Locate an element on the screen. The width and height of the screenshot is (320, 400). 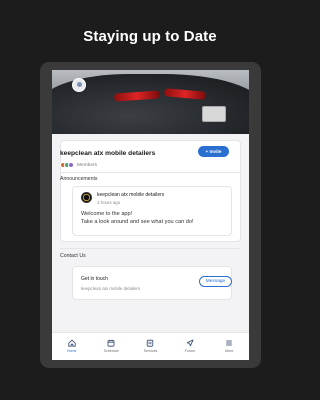
announcements-heading: Announcements is located at coordinates (79, 179).